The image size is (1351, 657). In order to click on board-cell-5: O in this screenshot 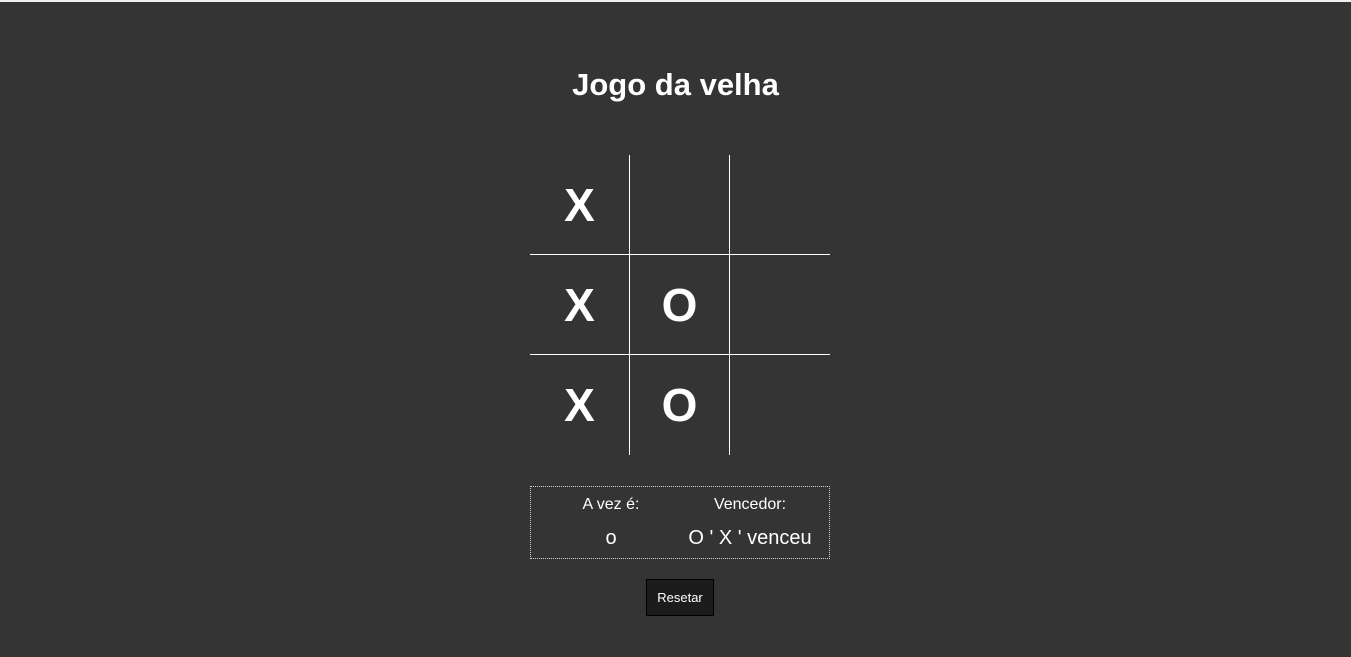, I will do `click(680, 305)`.